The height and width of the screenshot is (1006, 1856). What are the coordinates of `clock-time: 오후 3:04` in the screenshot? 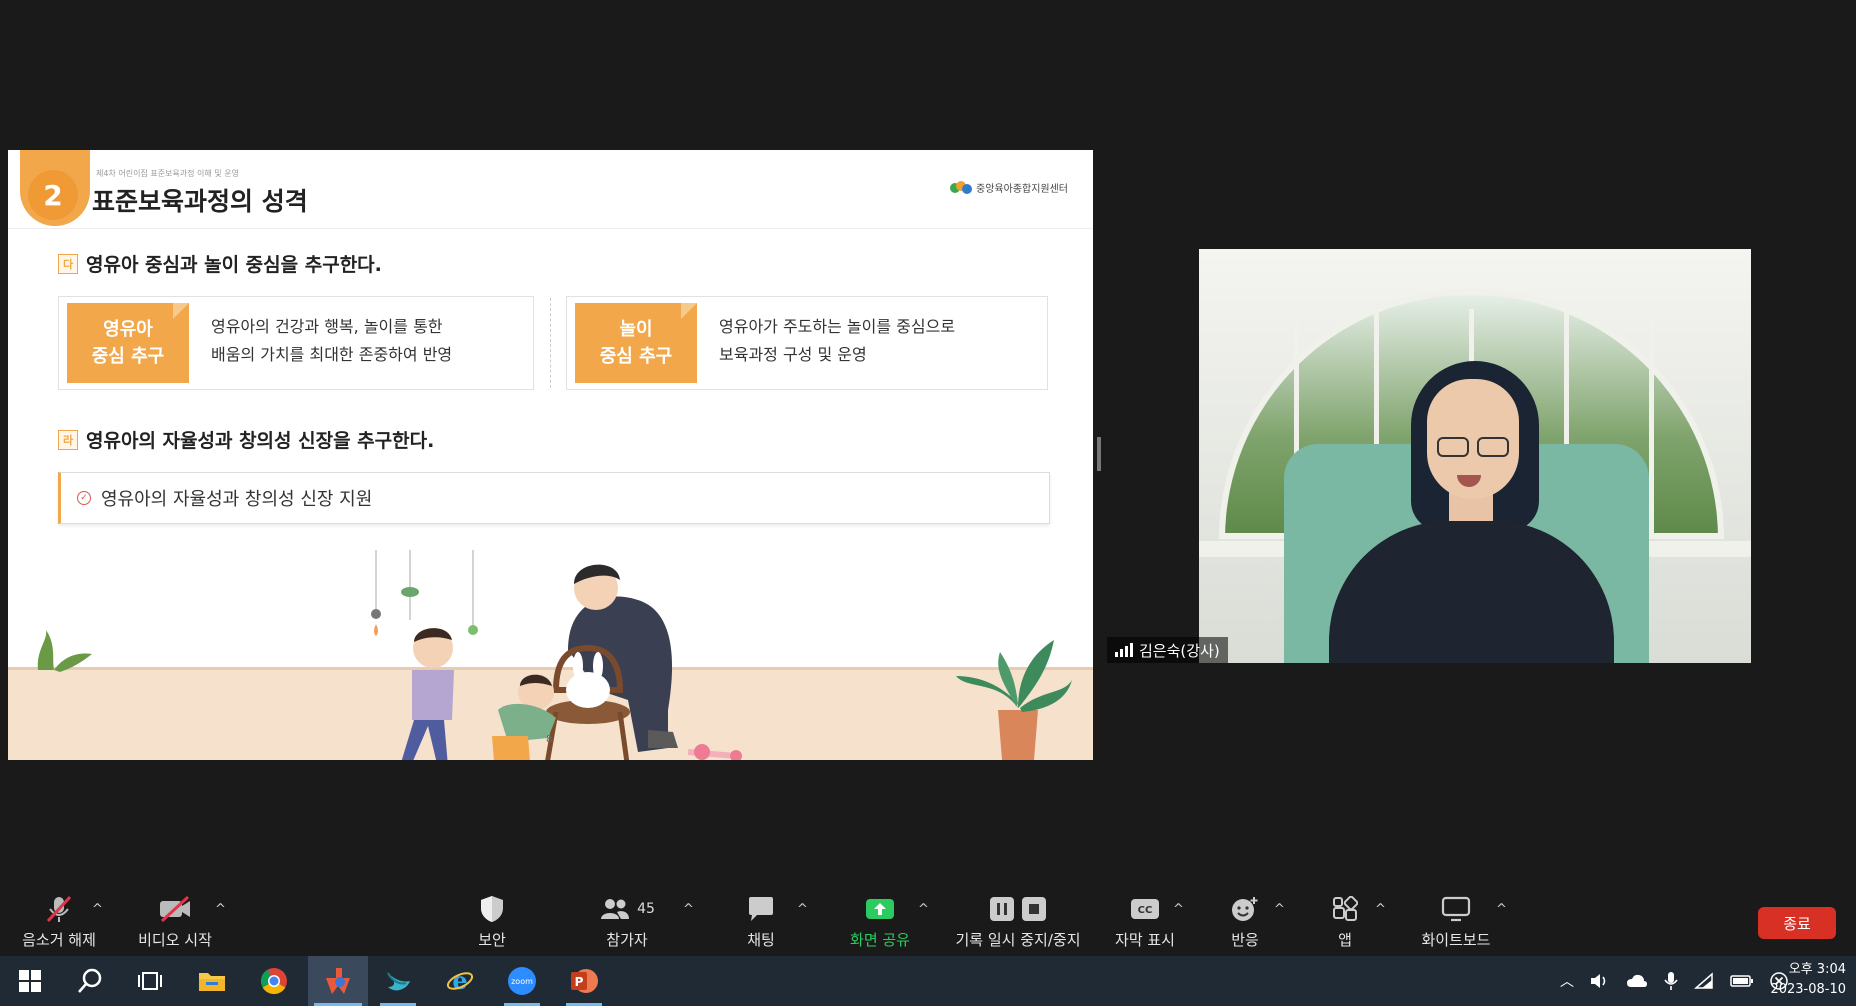 It's located at (1817, 969).